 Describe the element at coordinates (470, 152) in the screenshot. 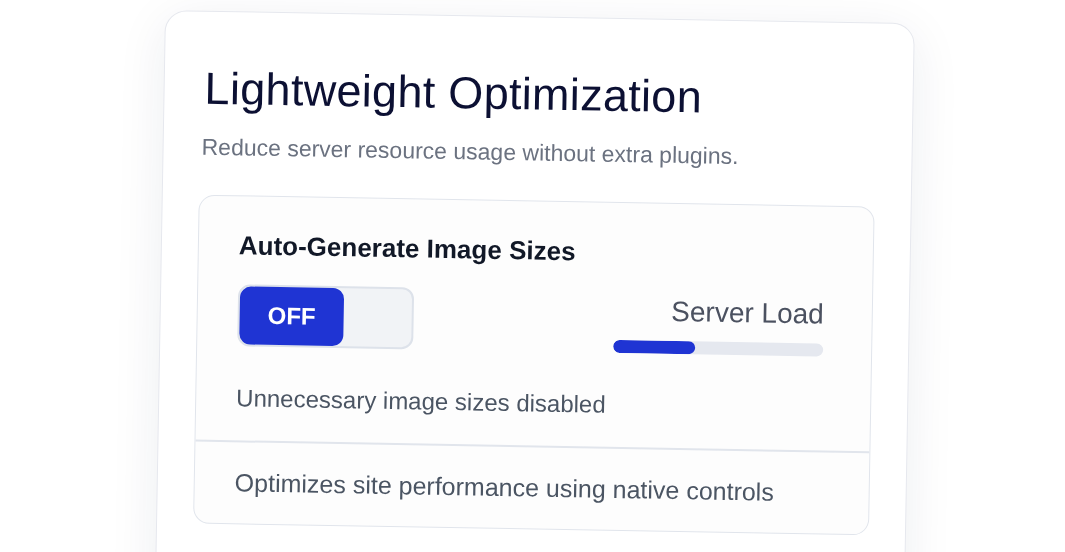

I see `panel-subtitle: Reduce server resource usage without extra plugins.` at that location.